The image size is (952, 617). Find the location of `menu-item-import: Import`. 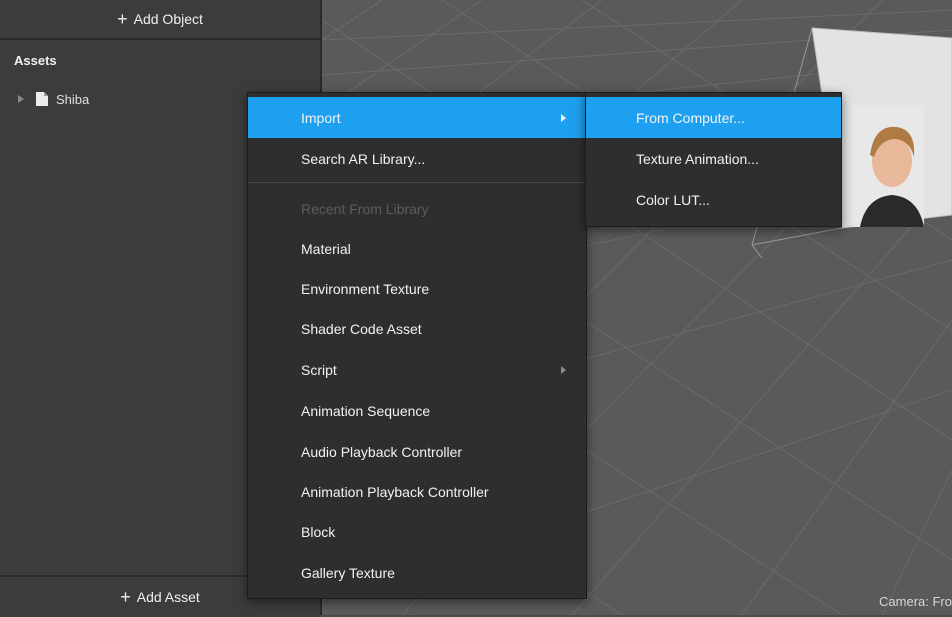

menu-item-import: Import is located at coordinates (417, 117).